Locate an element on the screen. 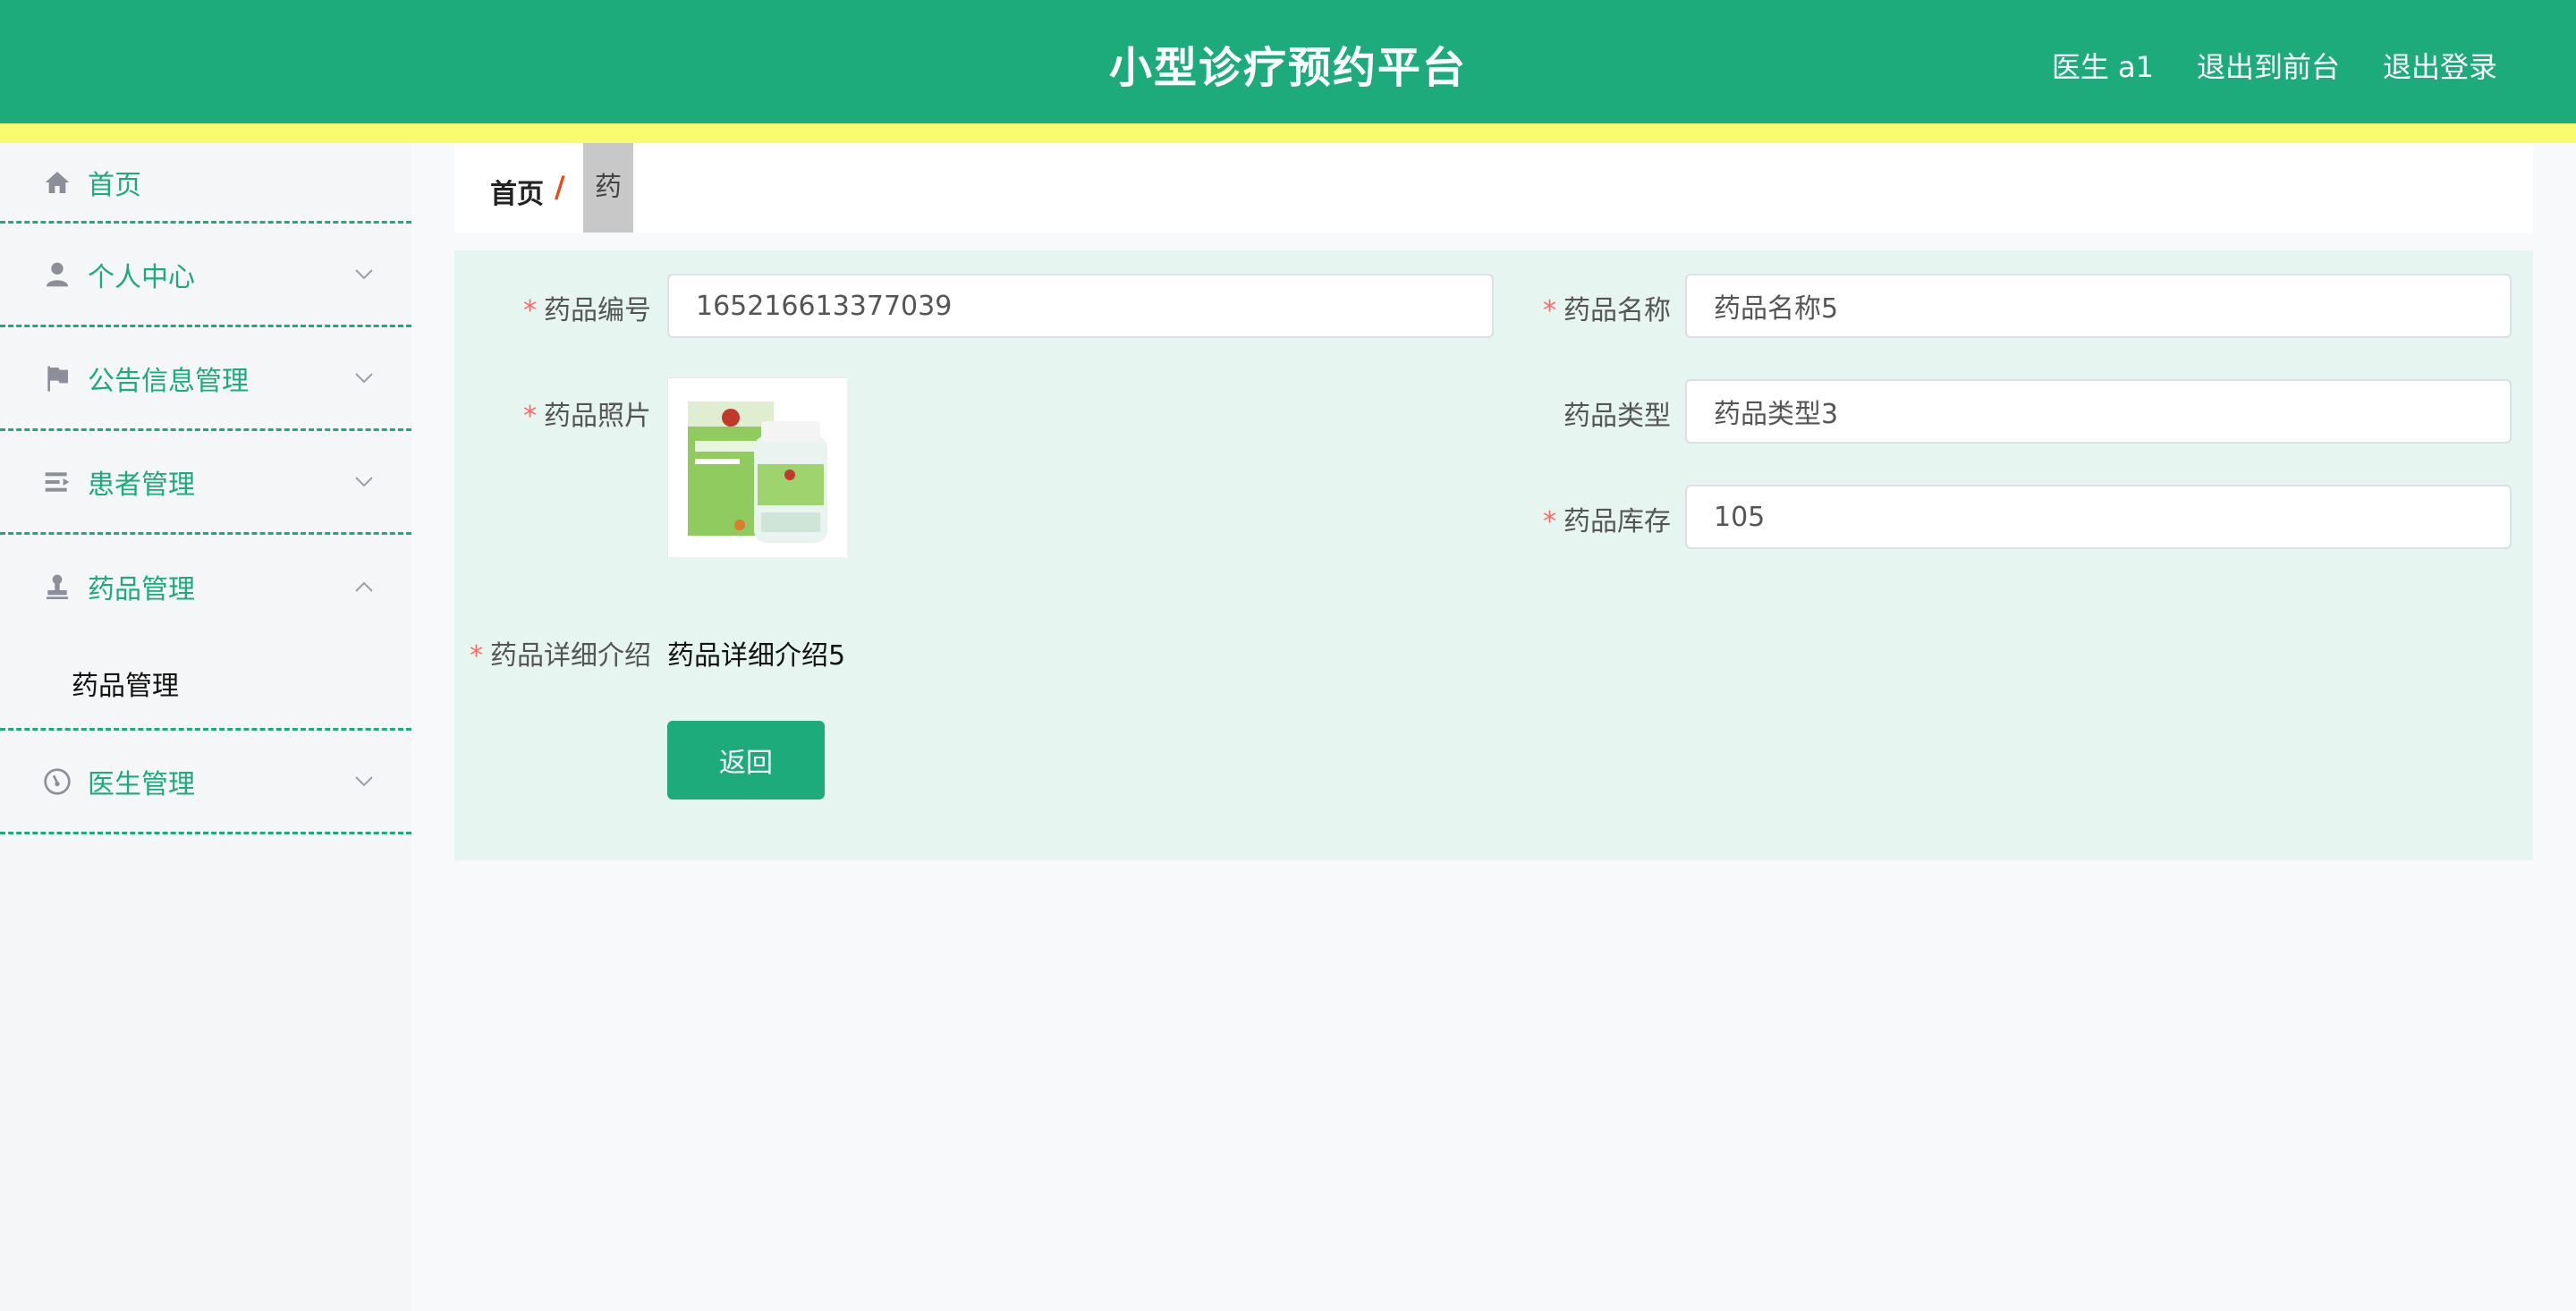 This screenshot has width=2576, height=1311. stamp-icon is located at coordinates (57, 586).